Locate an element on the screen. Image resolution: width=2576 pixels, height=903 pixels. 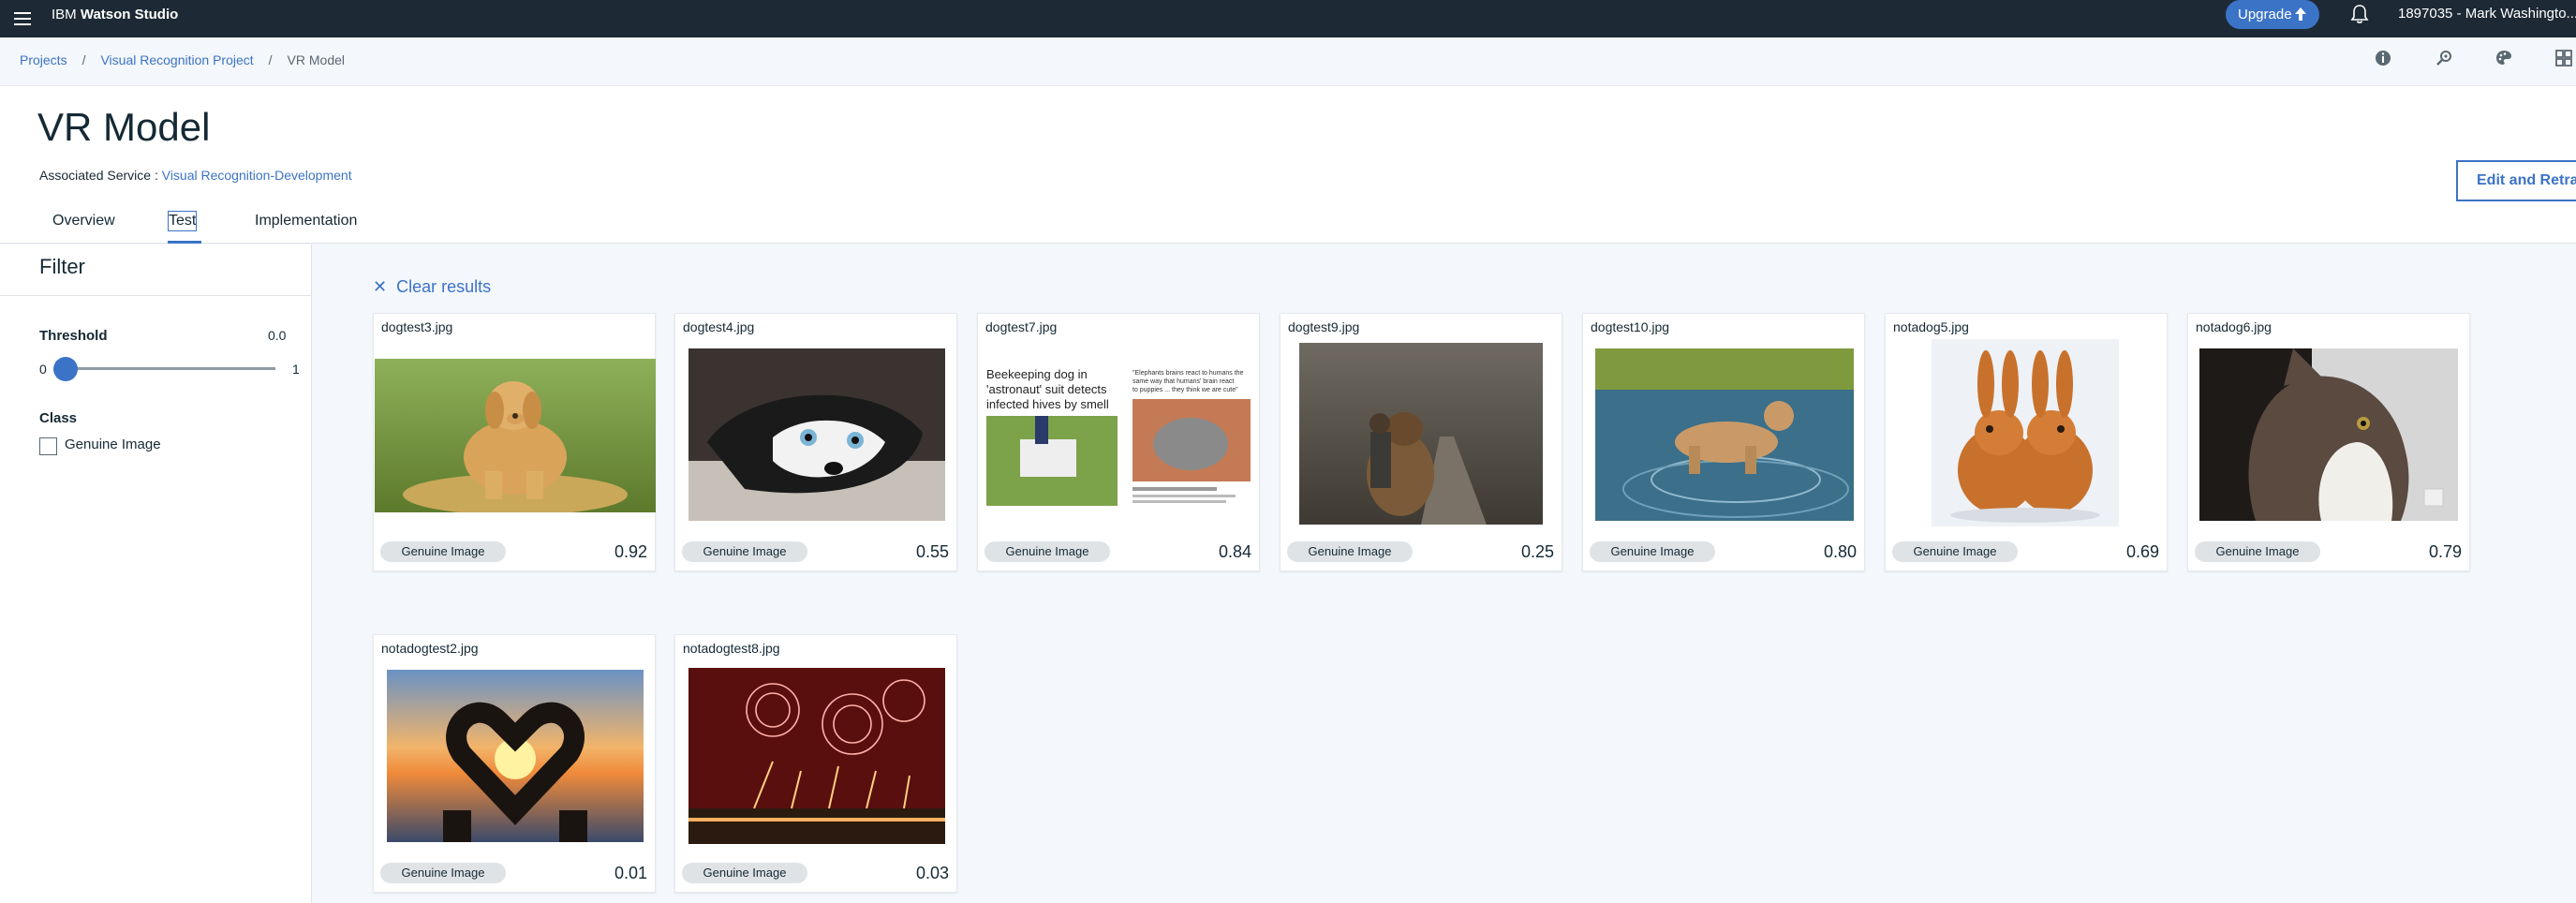
brand-ibm: IBM is located at coordinates (65, 14).